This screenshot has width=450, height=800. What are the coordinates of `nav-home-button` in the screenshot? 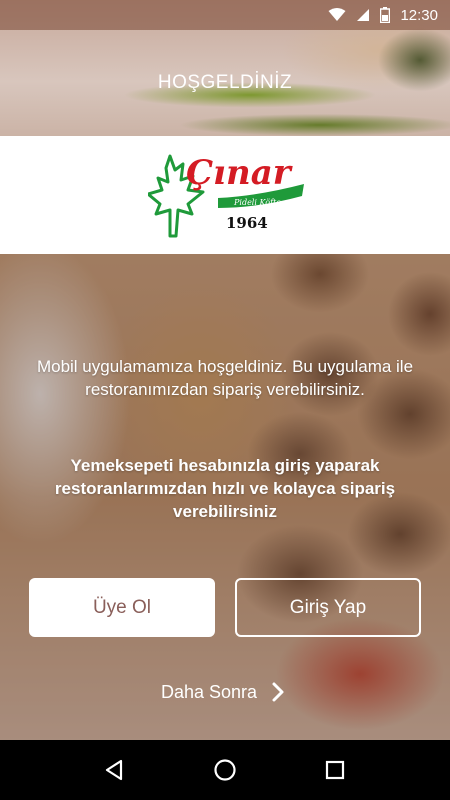 It's located at (225, 770).